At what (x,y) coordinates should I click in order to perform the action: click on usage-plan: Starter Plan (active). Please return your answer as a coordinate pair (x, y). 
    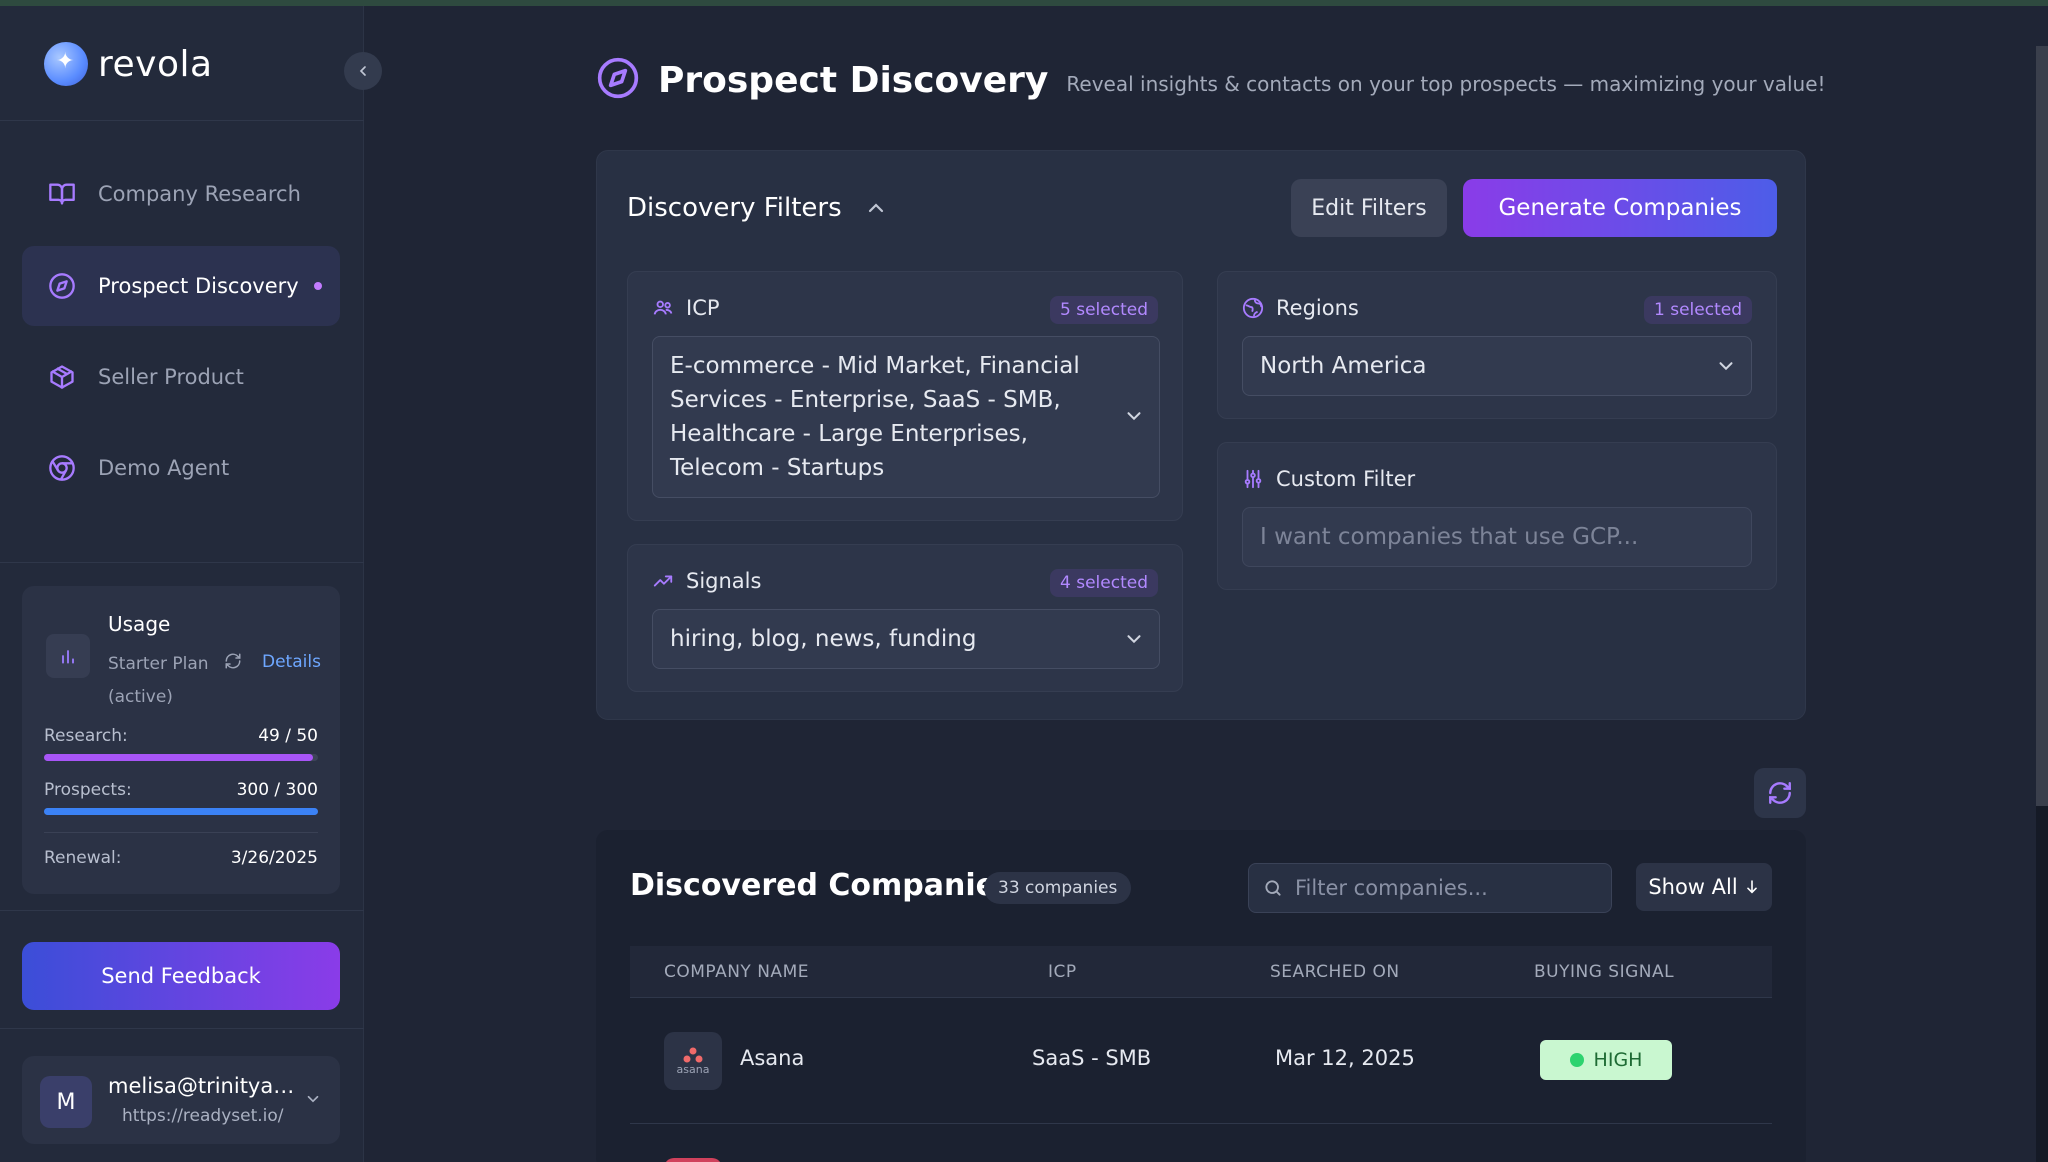
    Looking at the image, I should click on (158, 680).